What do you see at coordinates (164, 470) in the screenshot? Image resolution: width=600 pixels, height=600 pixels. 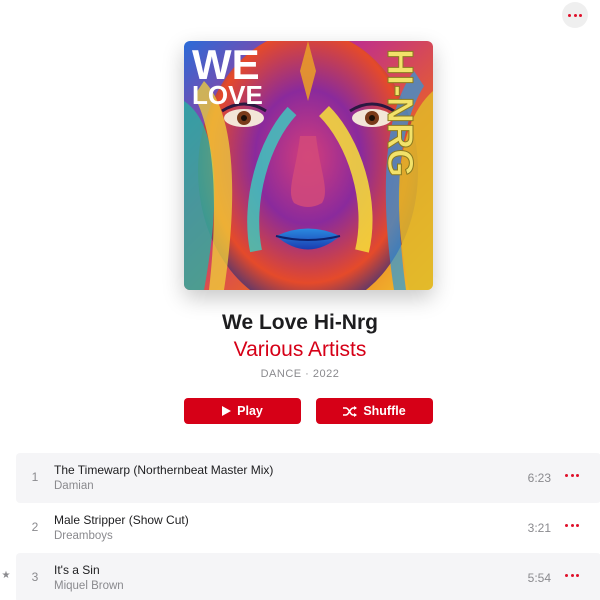 I see `track-title: The Timewarp (Northernbeat Master Mix)` at bounding box center [164, 470].